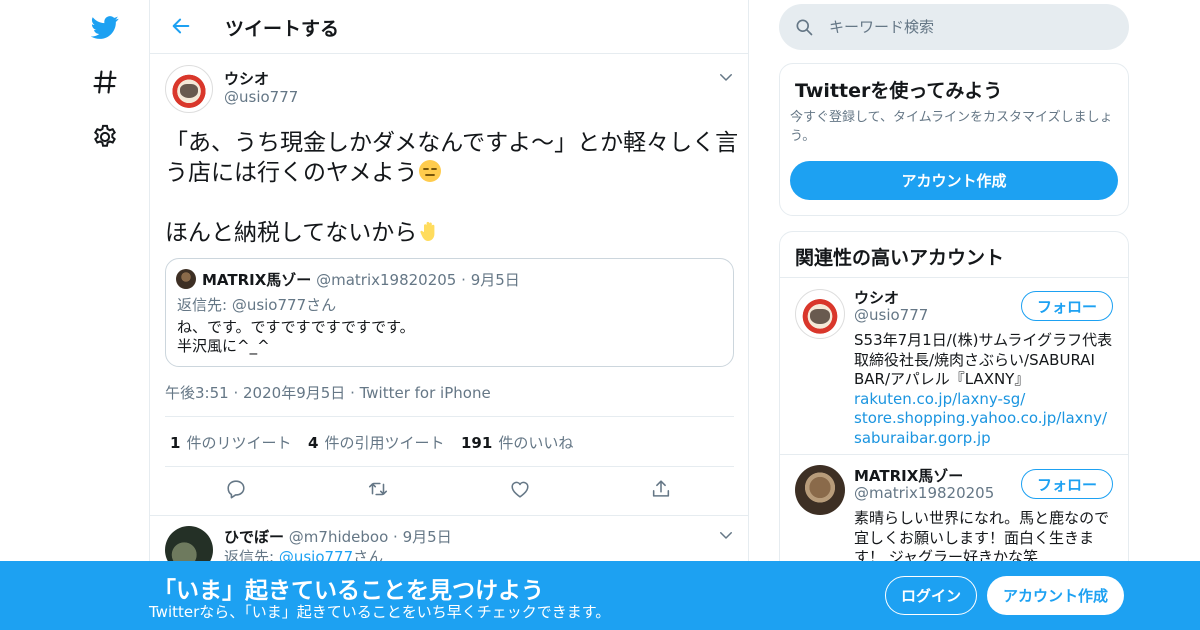  I want to click on quoted-reply-to: 返信先: @usio777さん, so click(257, 305).